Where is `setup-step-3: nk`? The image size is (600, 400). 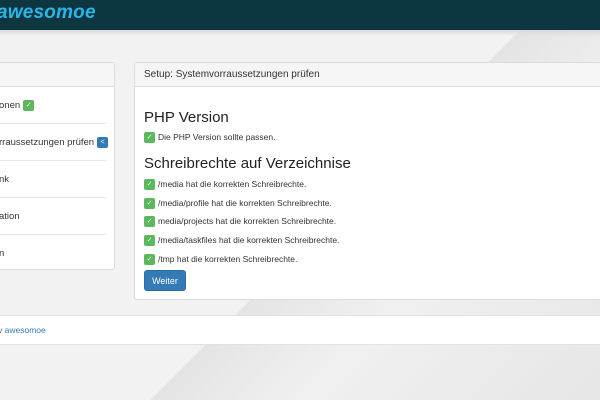
setup-step-3: nk is located at coordinates (53, 179).